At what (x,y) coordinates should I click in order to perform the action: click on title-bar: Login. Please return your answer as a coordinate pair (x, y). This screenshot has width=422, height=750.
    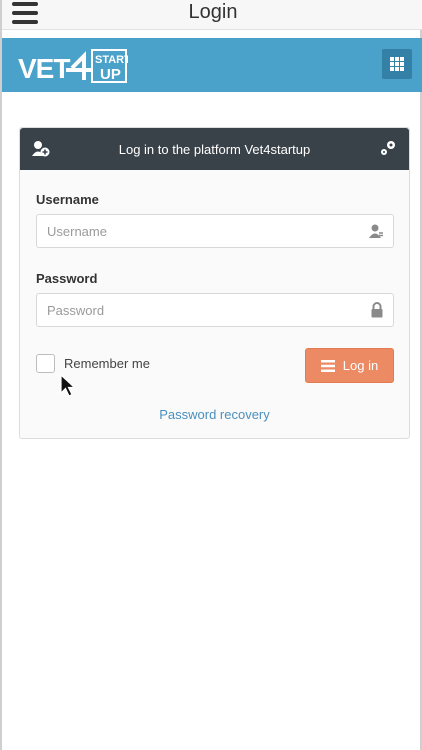
    Looking at the image, I should click on (212, 15).